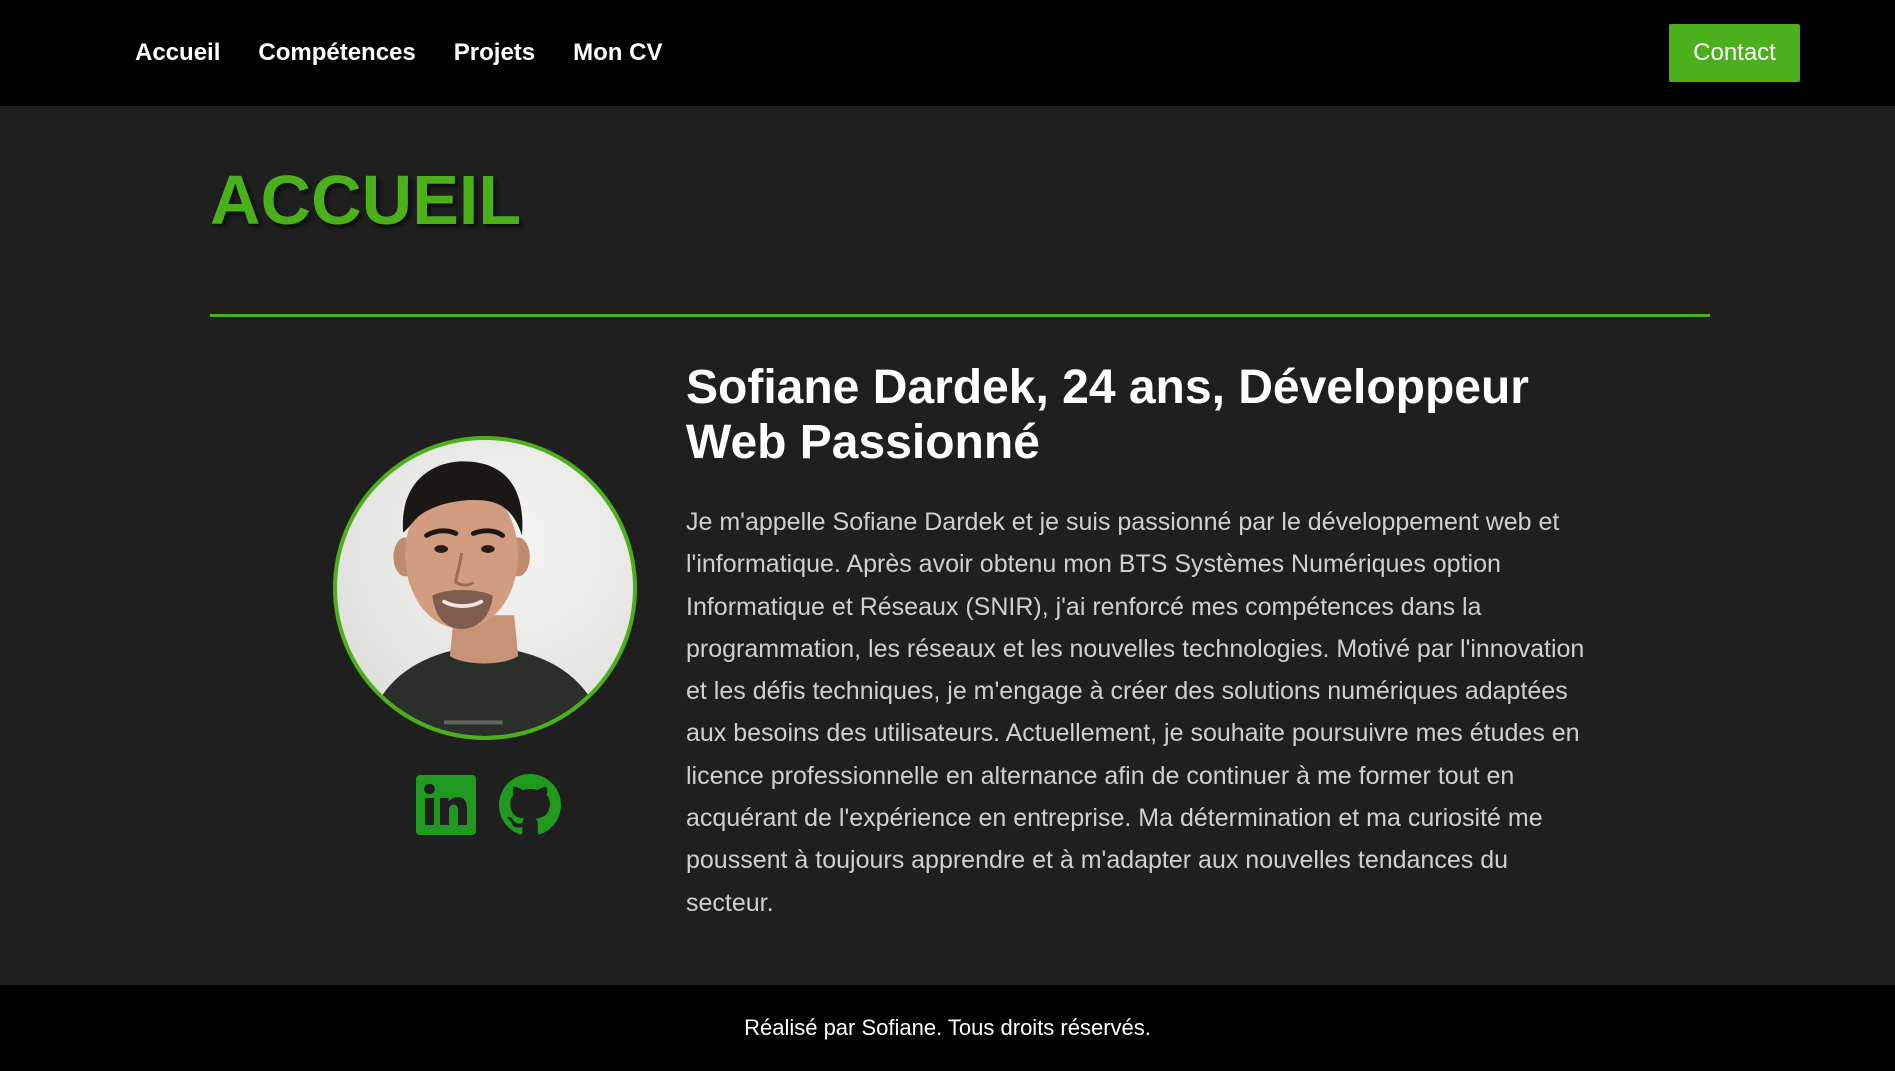 Image resolution: width=1895 pixels, height=1071 pixels. I want to click on social-links, so click(488, 805).